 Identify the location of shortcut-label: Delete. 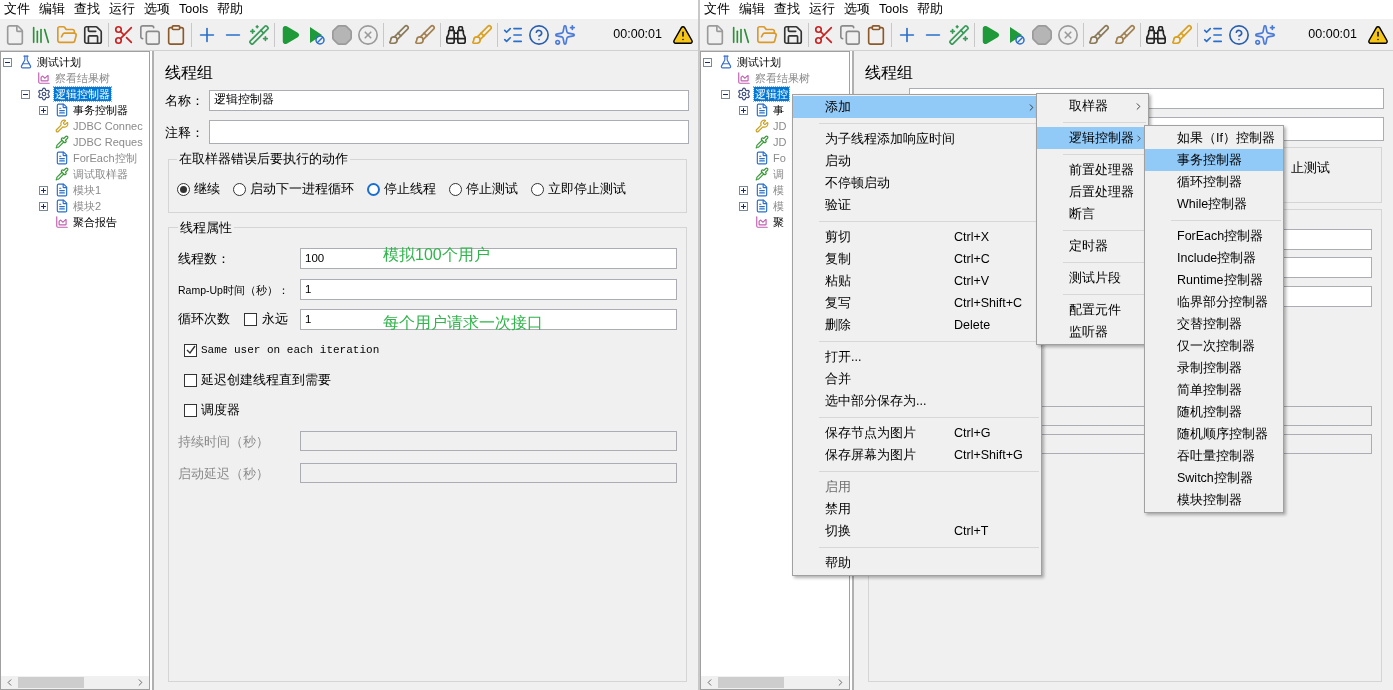
(972, 325).